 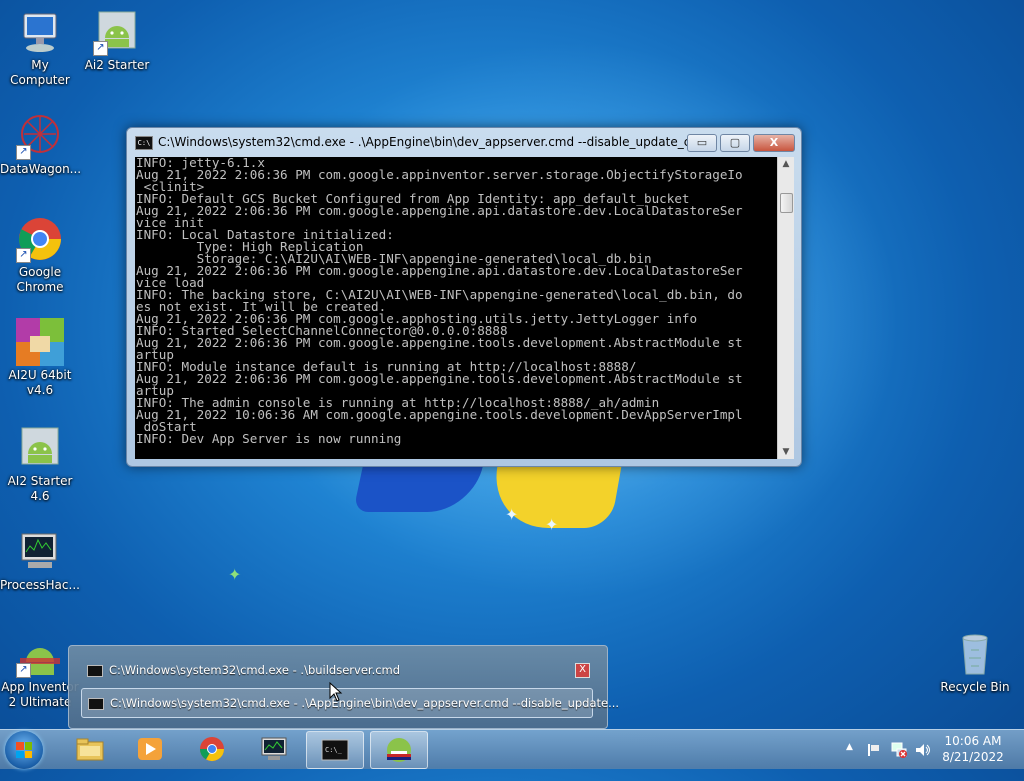 What do you see at coordinates (973, 741) in the screenshot?
I see `clock-time: 10:06 AM` at bounding box center [973, 741].